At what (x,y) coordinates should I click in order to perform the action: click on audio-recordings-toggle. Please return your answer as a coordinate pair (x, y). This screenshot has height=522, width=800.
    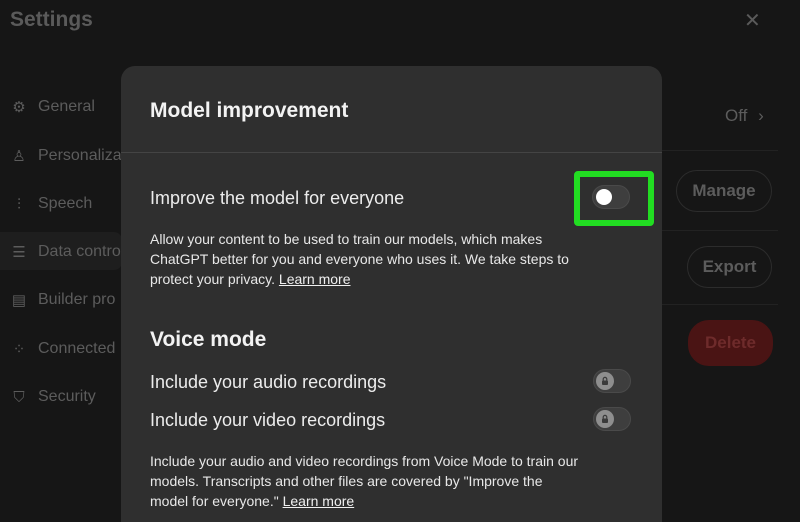
    Looking at the image, I should click on (612, 381).